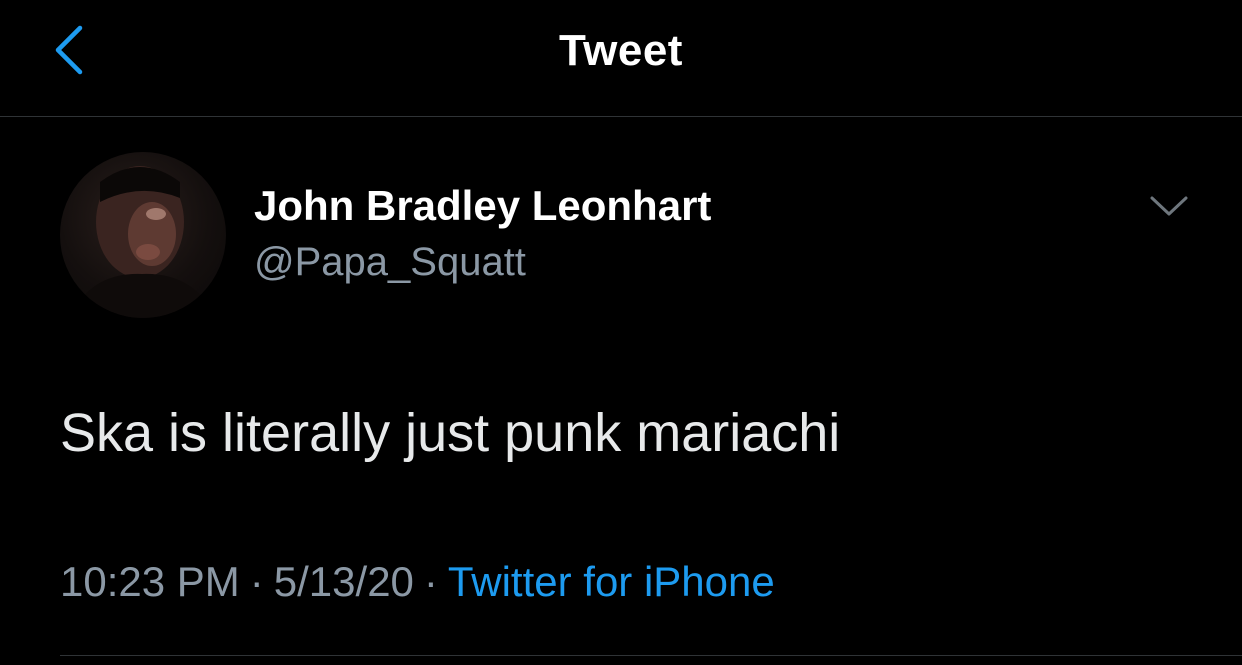 The image size is (1242, 665). What do you see at coordinates (482, 206) in the screenshot?
I see `author-display-name: John Bradley Leonhart` at bounding box center [482, 206].